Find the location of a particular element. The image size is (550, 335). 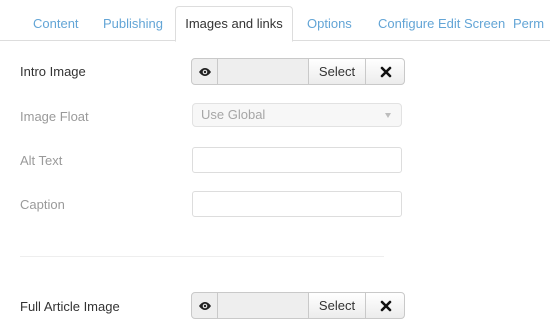

tab-options: Options is located at coordinates (329, 23).